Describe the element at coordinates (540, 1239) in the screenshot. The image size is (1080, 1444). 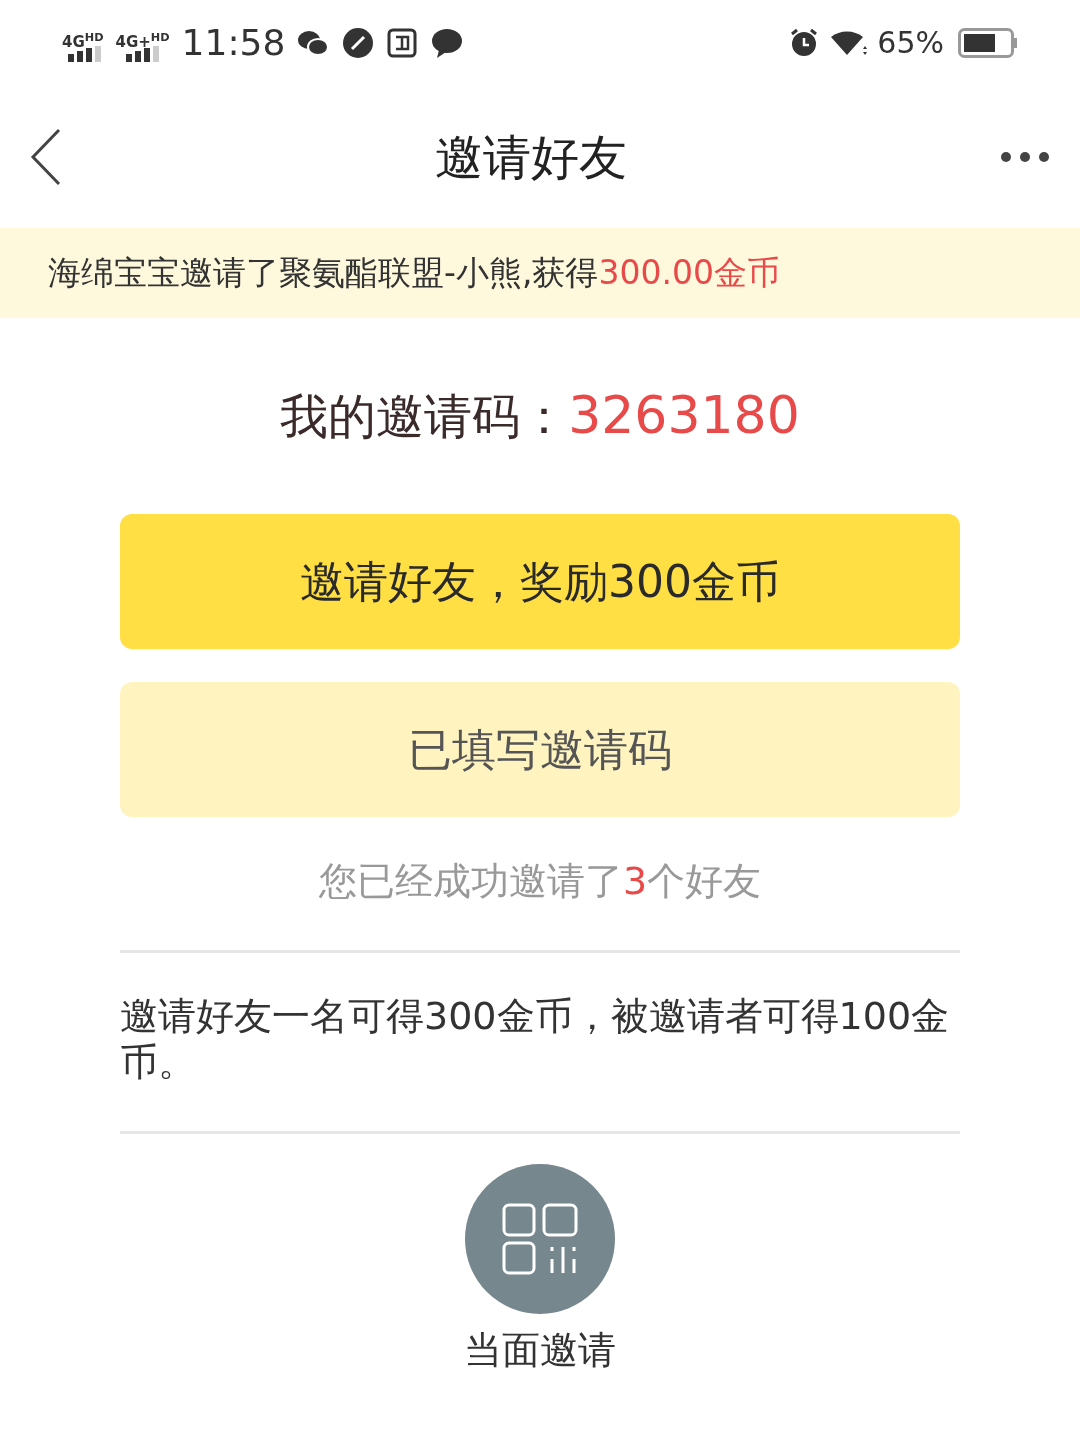
I see `qr-code-icon` at that location.